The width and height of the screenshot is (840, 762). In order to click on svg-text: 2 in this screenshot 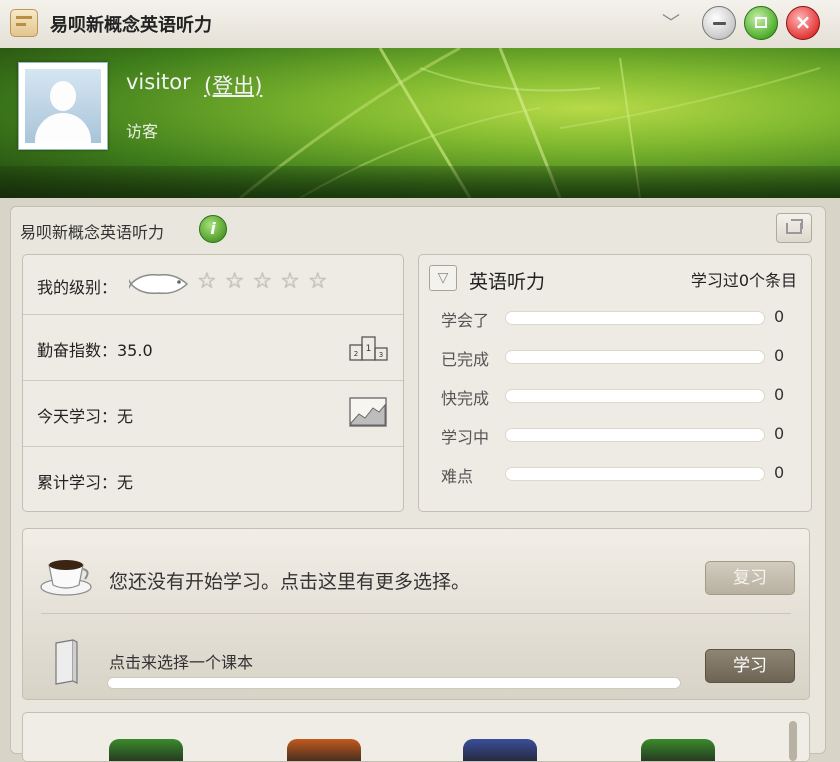, I will do `click(356, 354)`.